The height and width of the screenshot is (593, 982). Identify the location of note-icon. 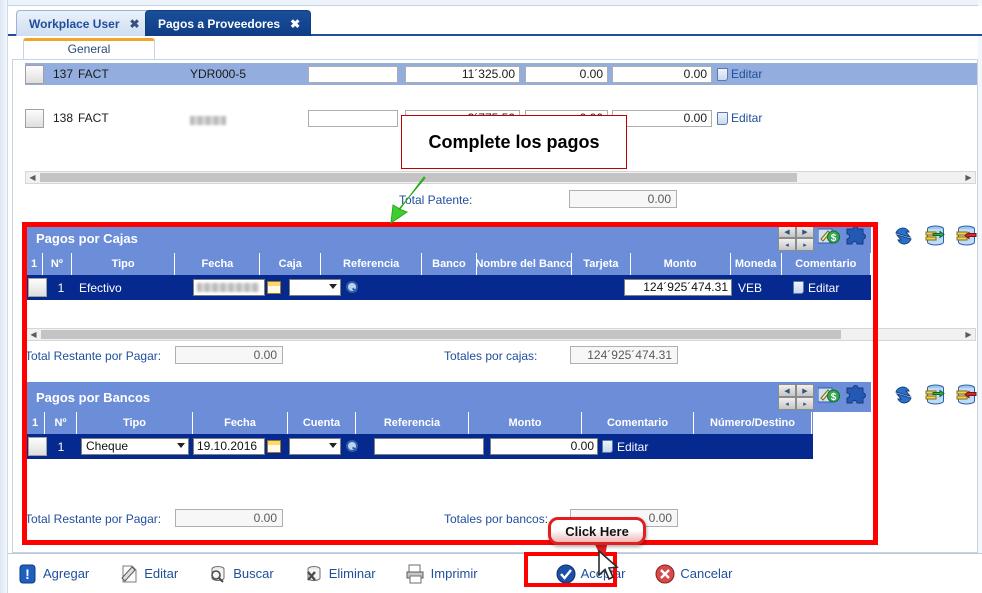
(722, 118).